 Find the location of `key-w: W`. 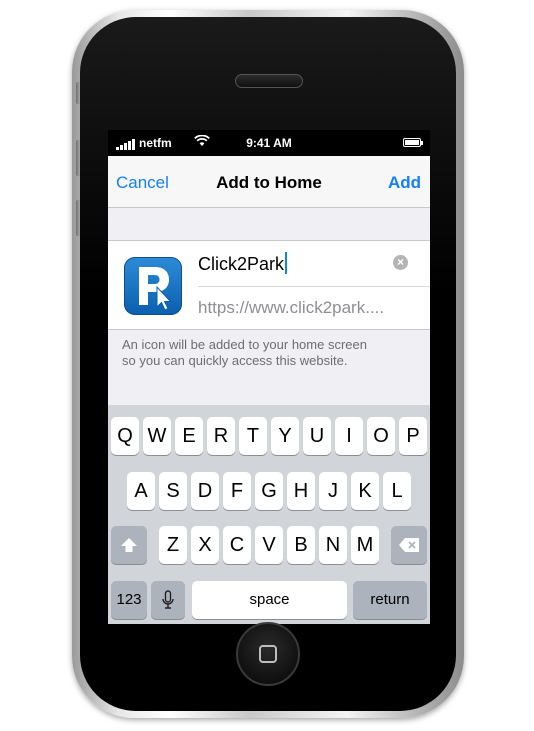

key-w: W is located at coordinates (157, 436).